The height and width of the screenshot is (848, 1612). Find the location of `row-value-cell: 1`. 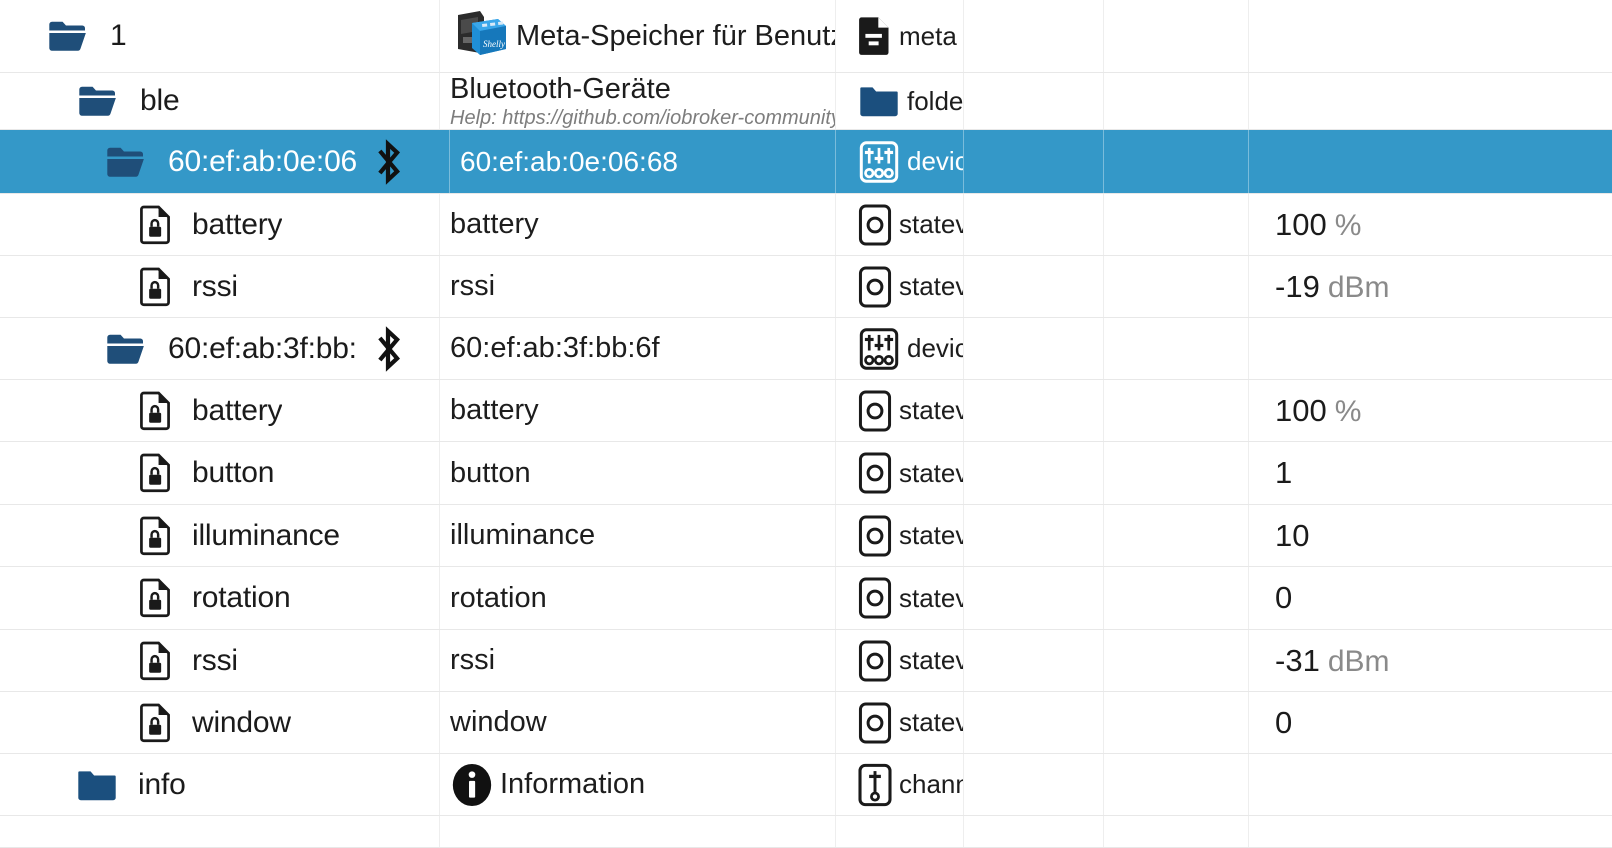

row-value-cell: 1 is located at coordinates (1430, 473).